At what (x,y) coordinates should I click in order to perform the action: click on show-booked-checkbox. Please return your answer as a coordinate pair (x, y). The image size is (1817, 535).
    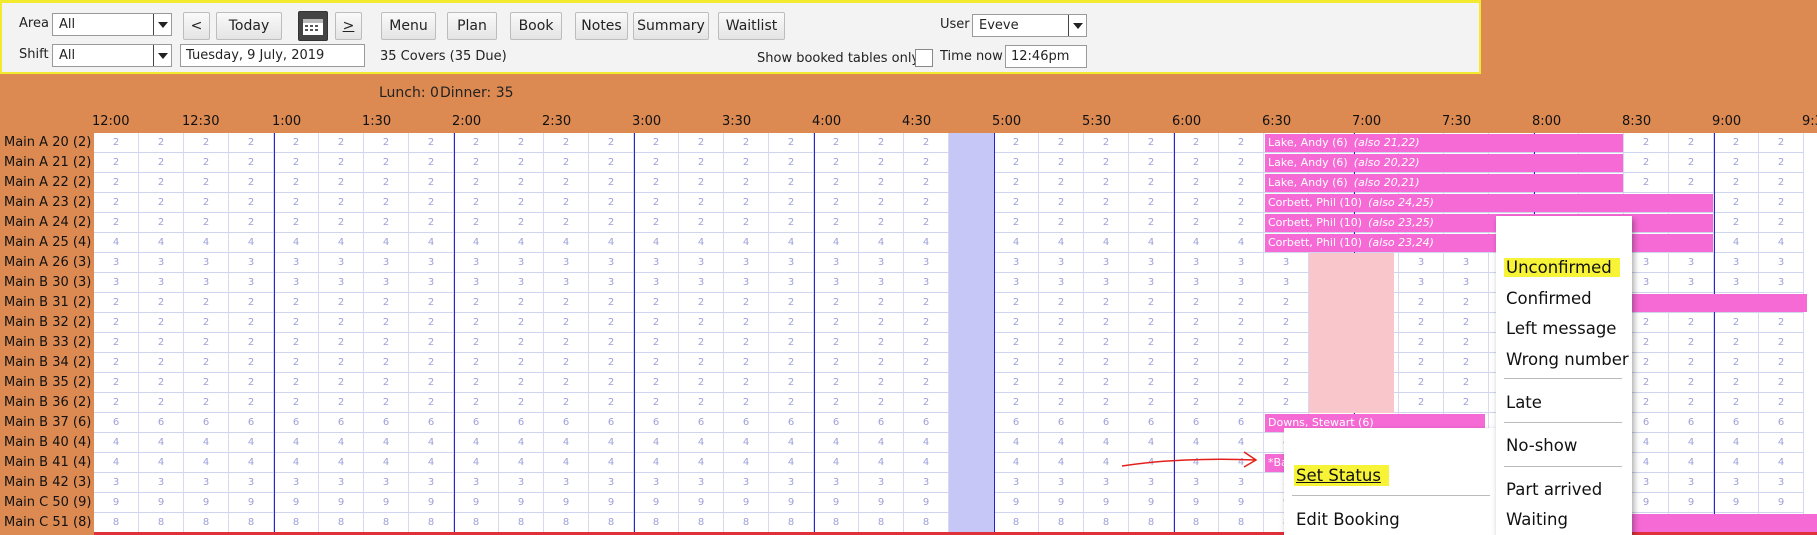
    Looking at the image, I should click on (924, 58).